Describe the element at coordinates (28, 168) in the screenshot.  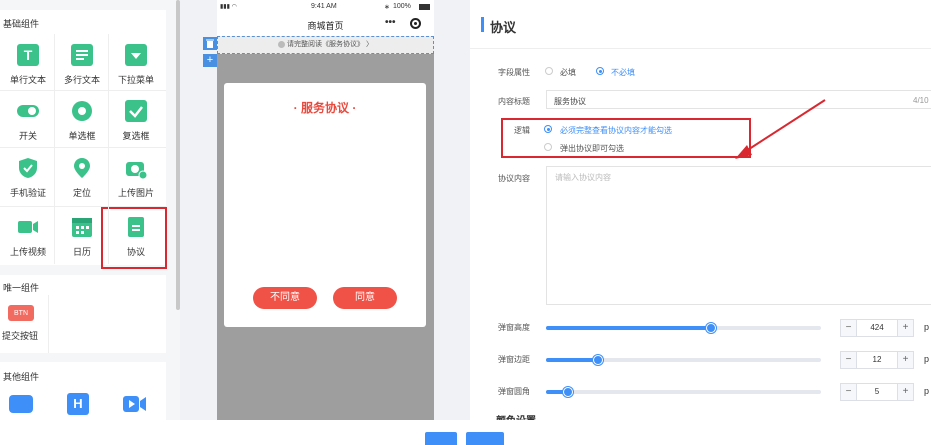
I see `shield-check-icon` at that location.